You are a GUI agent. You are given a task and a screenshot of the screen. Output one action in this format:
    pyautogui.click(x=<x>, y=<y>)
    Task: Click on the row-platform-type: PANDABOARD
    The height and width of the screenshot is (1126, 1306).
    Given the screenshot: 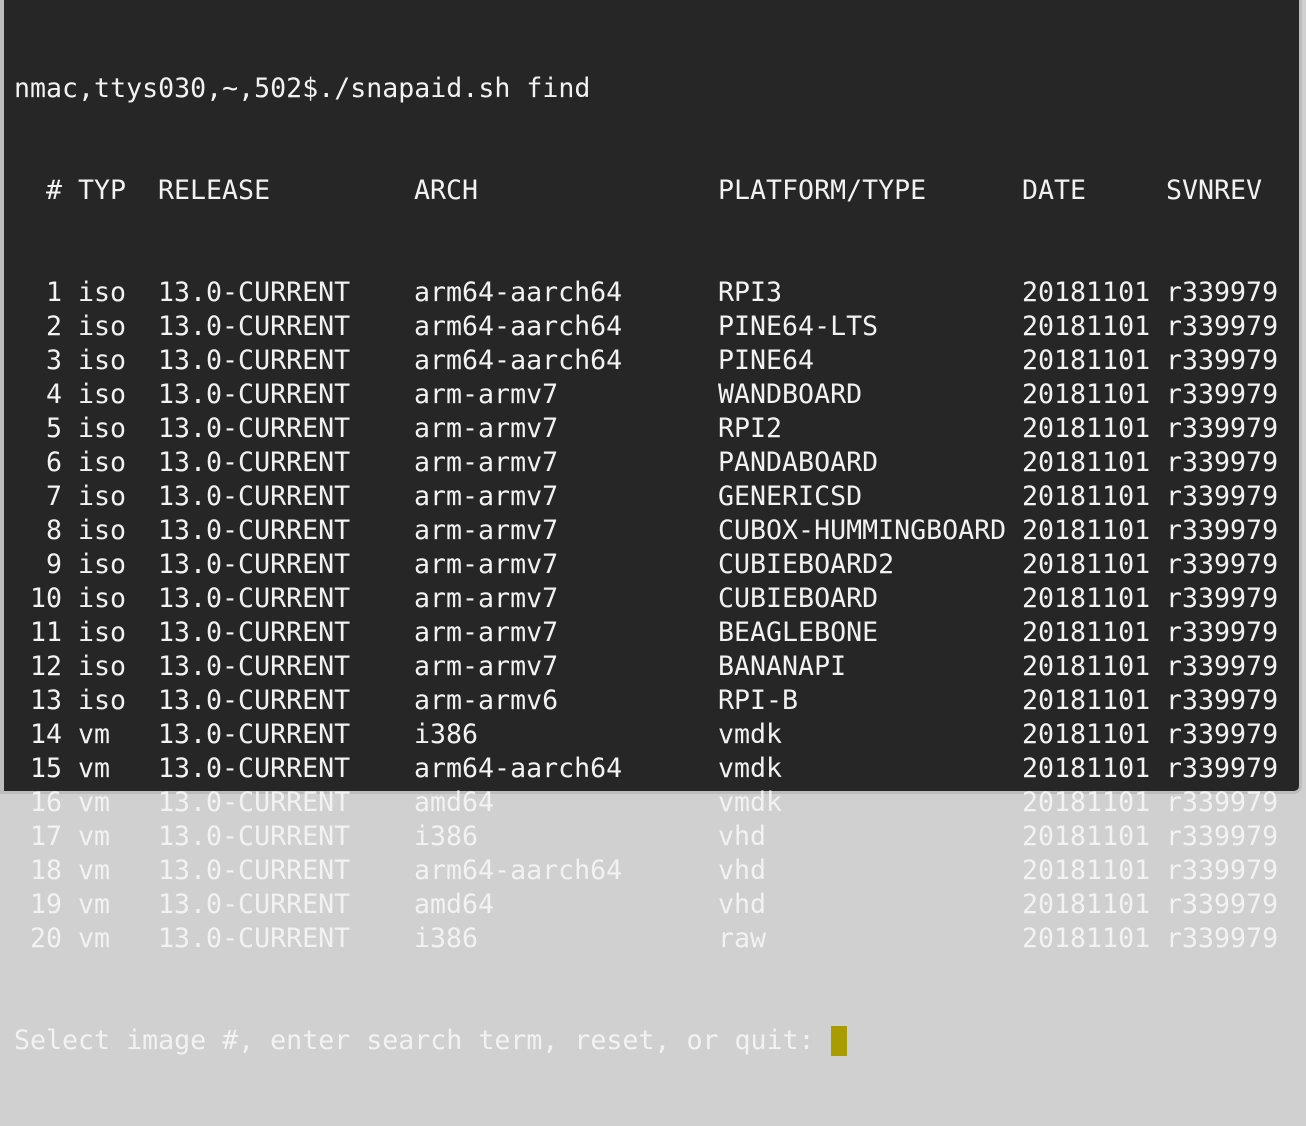 What is the action you would take?
    pyautogui.click(x=798, y=462)
    